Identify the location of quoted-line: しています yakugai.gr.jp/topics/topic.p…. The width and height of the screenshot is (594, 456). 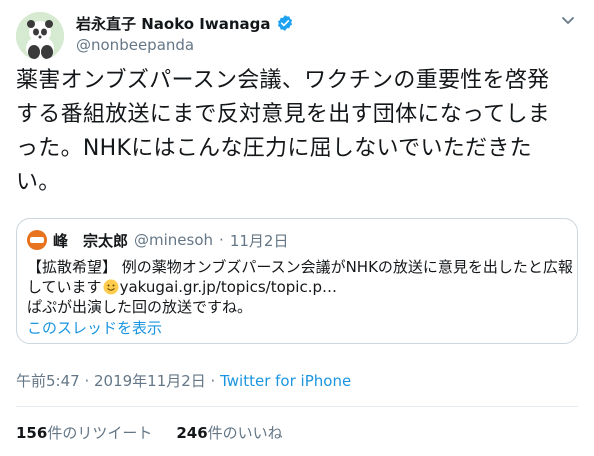
(299, 287).